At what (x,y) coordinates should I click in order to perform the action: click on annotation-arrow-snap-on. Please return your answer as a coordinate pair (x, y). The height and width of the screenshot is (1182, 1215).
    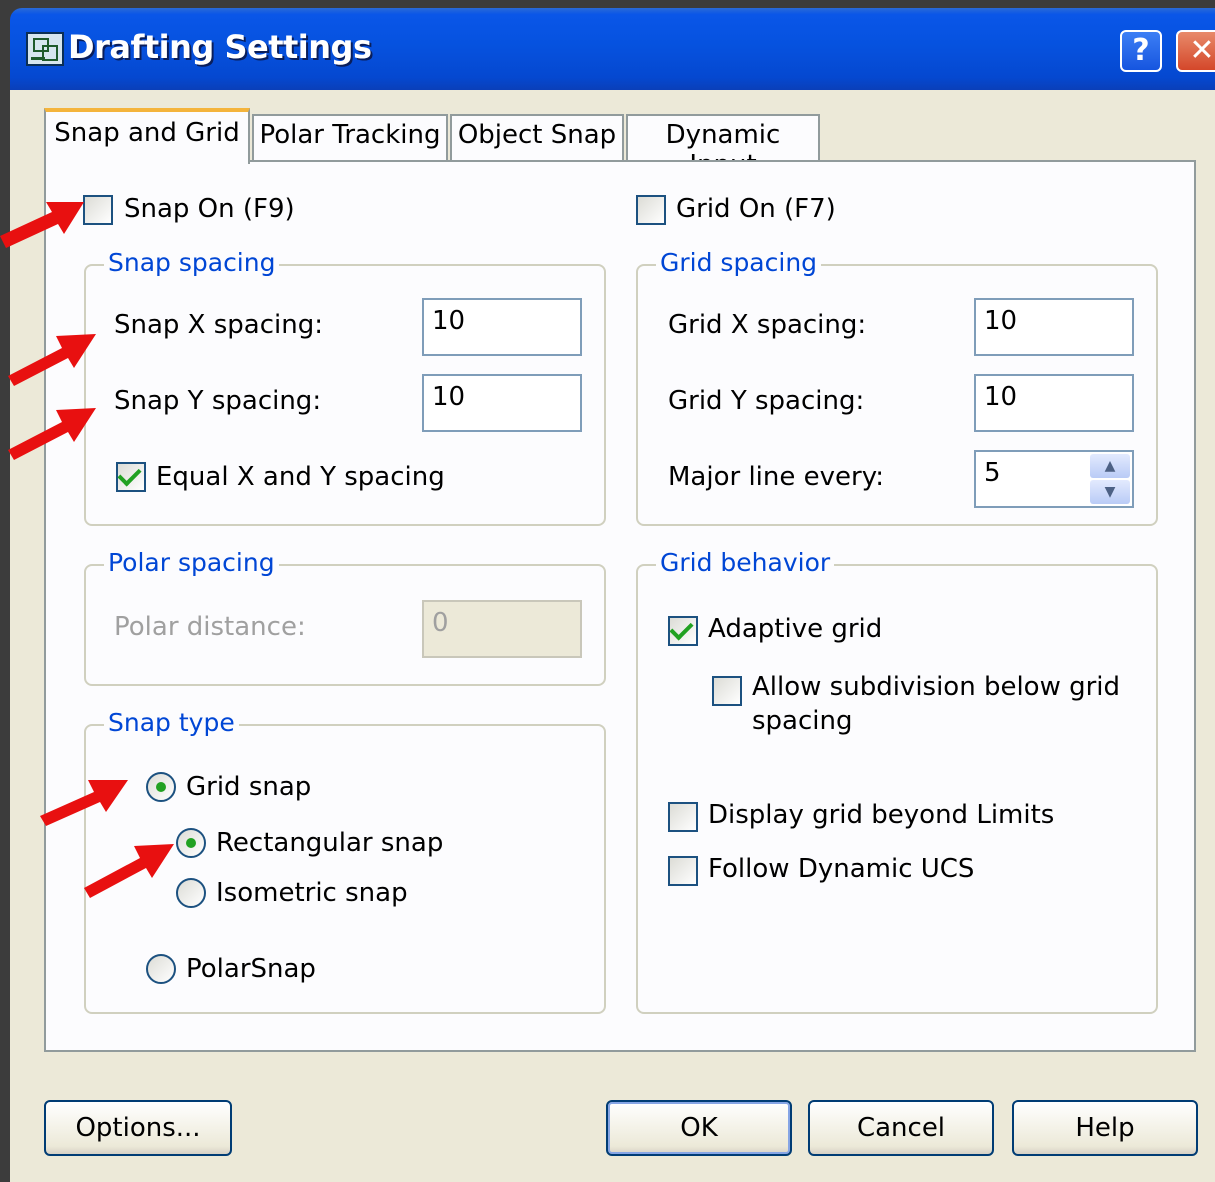
    Looking at the image, I should click on (42, 225).